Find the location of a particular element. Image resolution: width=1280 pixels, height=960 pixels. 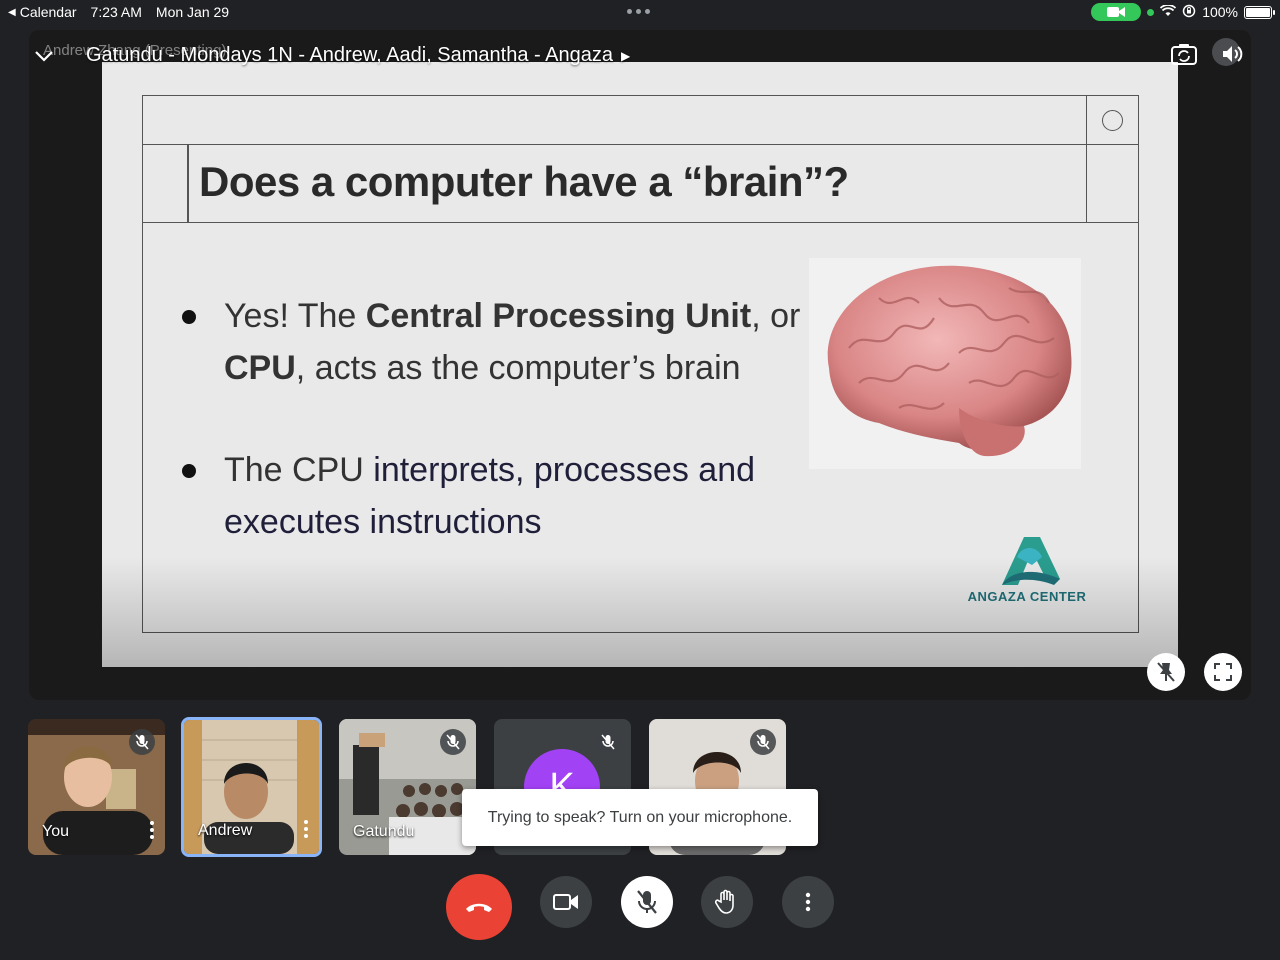

back-to-calendar: ◀ Calendar is located at coordinates (42, 12).